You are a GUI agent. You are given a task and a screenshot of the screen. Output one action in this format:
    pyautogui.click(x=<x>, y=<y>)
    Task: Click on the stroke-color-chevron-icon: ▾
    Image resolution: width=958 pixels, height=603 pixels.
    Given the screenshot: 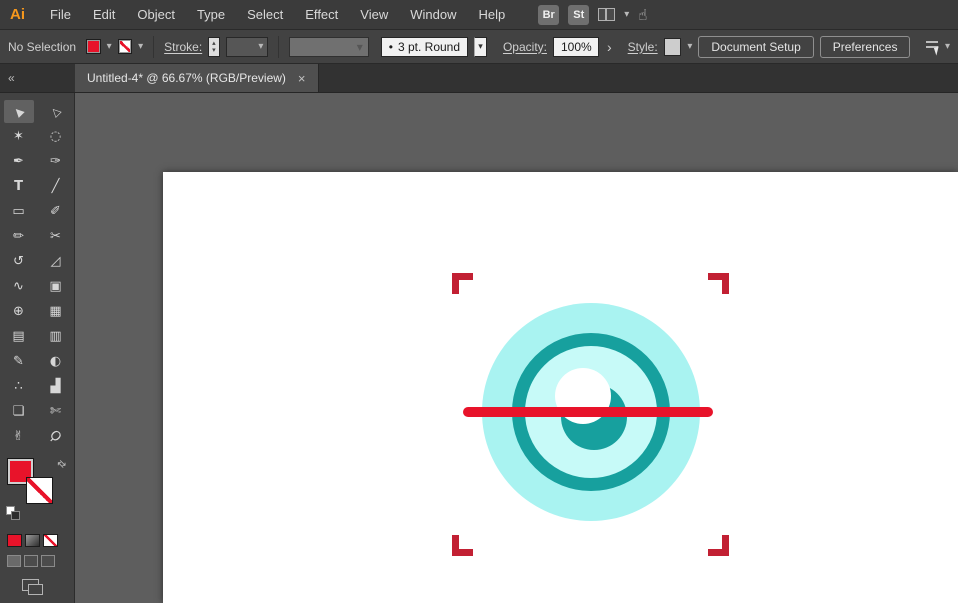 What is the action you would take?
    pyautogui.click(x=140, y=46)
    